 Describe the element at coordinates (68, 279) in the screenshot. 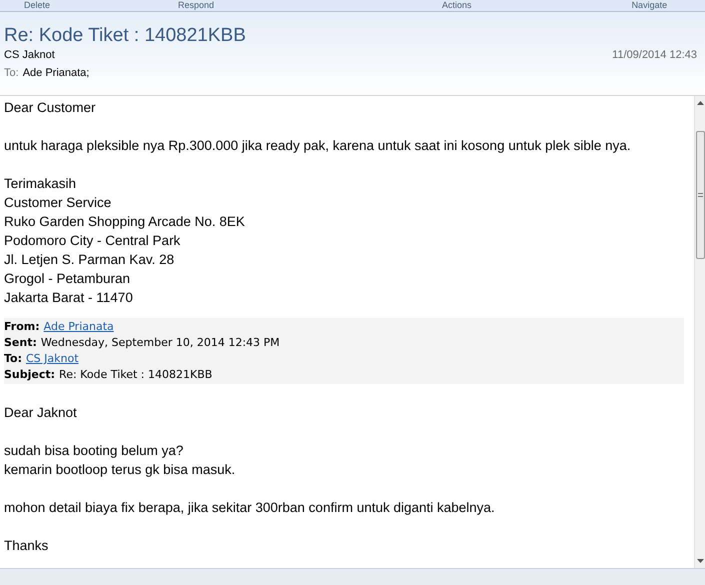

I see `body-text-line: Grogol - Petamburan` at that location.